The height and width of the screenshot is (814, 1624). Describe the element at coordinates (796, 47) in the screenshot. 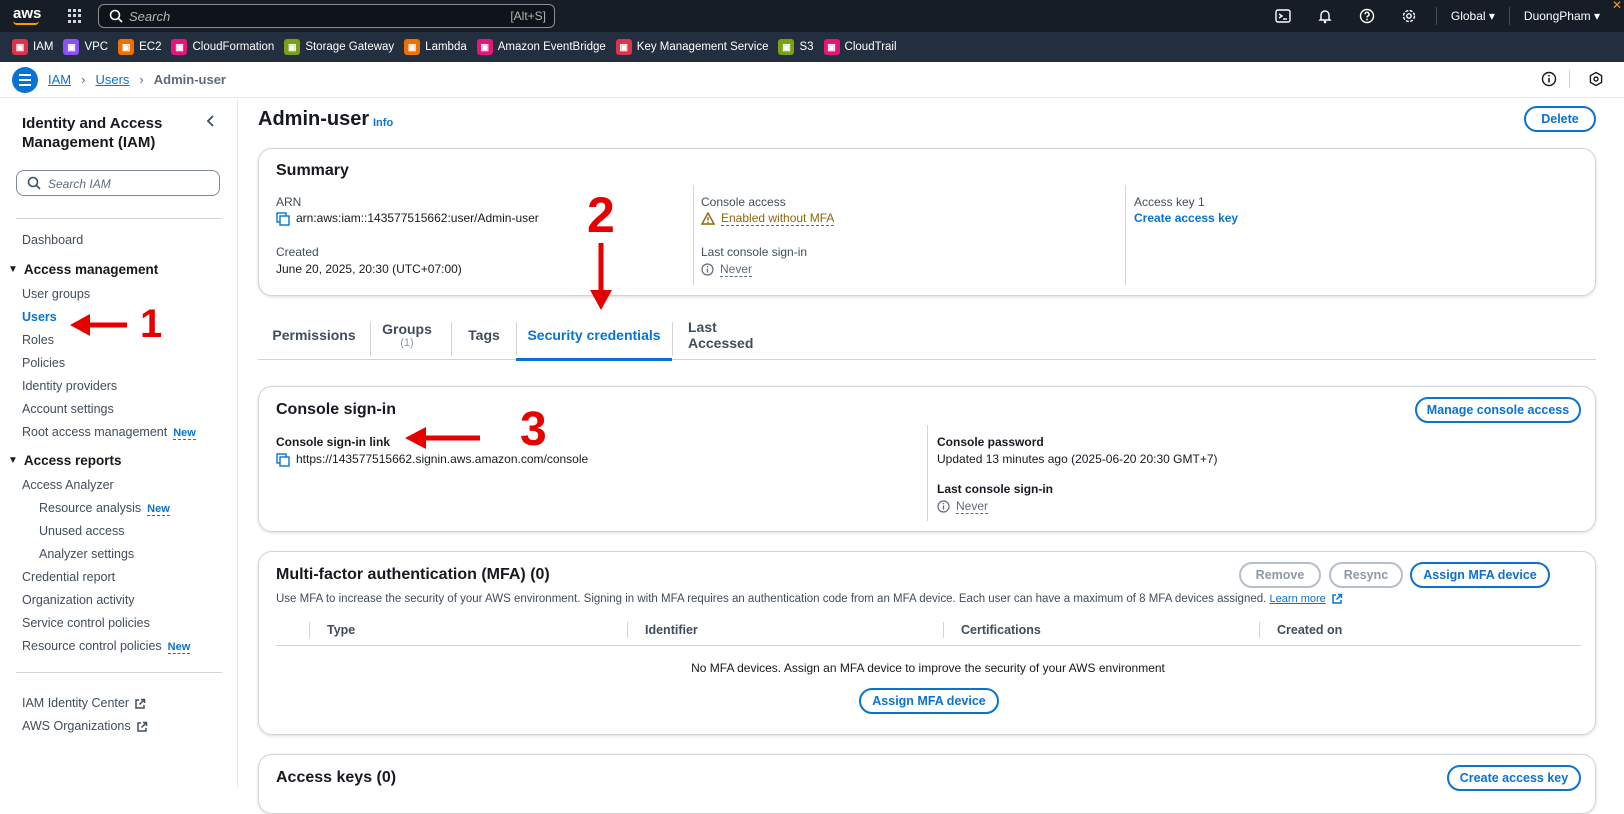

I see `favorite-s3: ▣ S3` at that location.